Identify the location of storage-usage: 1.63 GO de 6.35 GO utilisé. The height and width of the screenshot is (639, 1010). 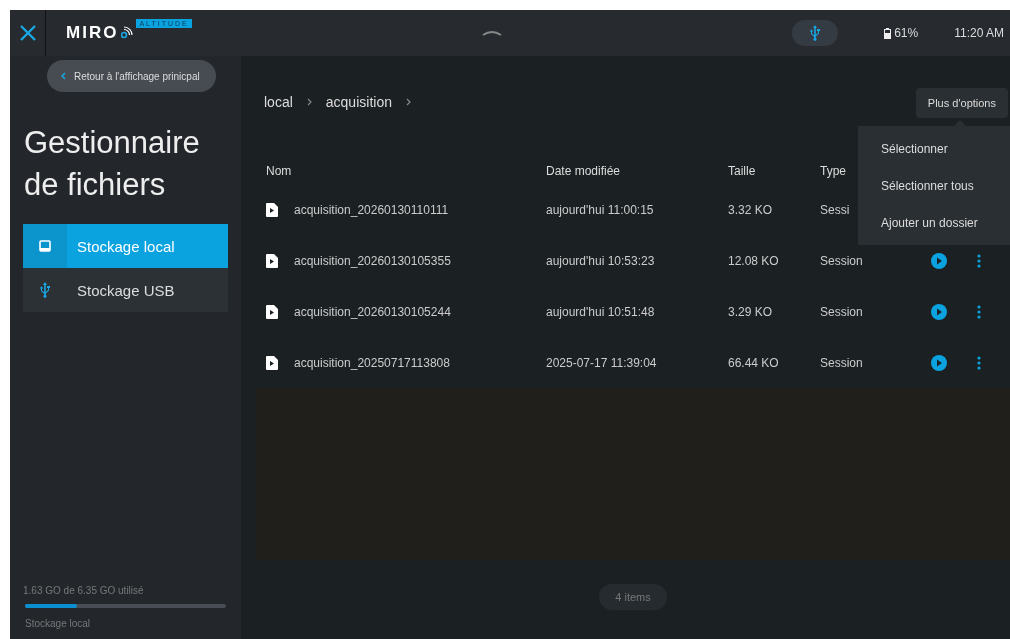
(84, 590).